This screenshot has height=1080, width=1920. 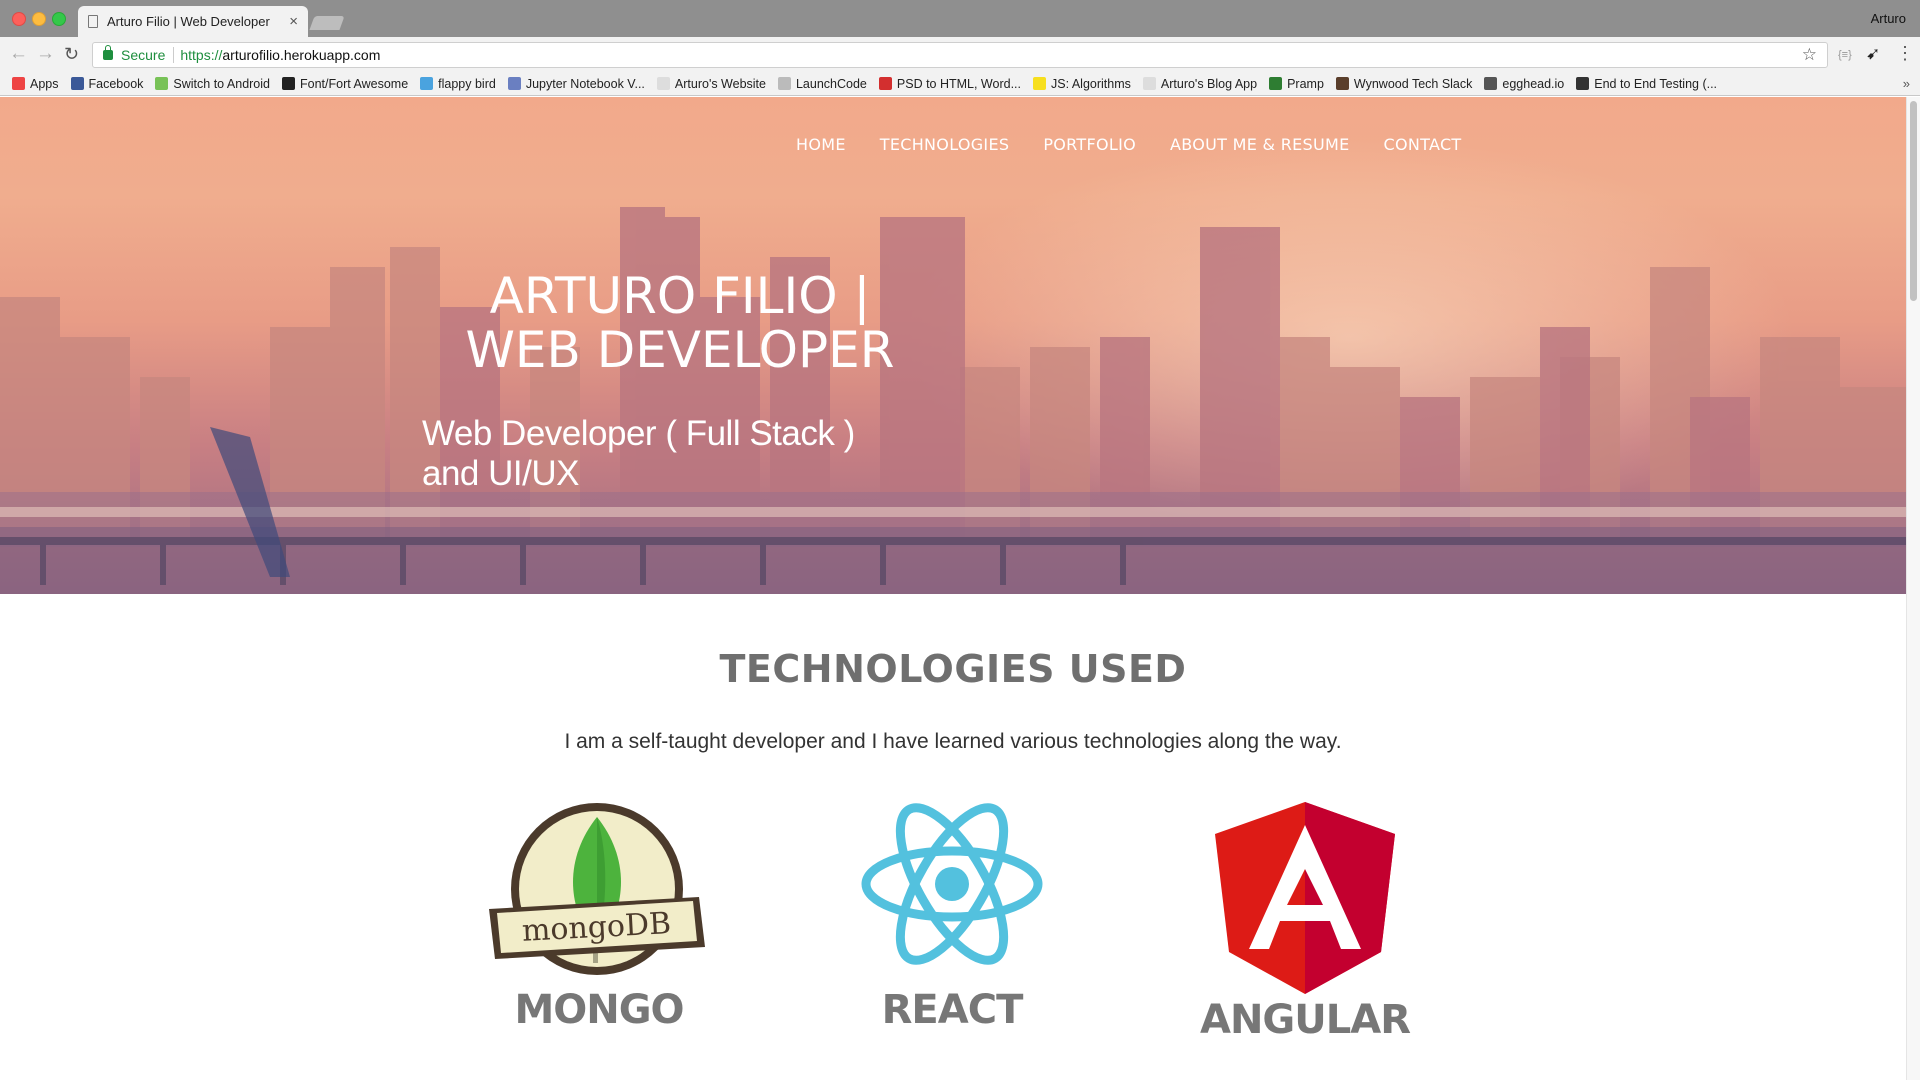 What do you see at coordinates (174, 55) in the screenshot?
I see `address-divider` at bounding box center [174, 55].